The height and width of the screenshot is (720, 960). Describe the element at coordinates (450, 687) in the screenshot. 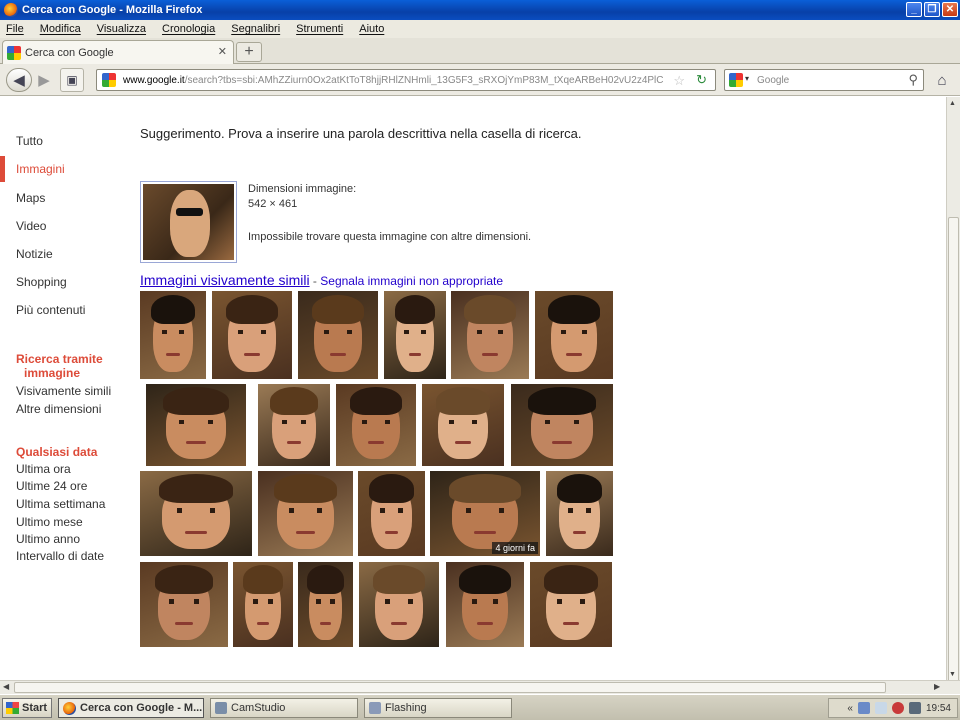

I see `horizontal-scroll-thumb` at that location.